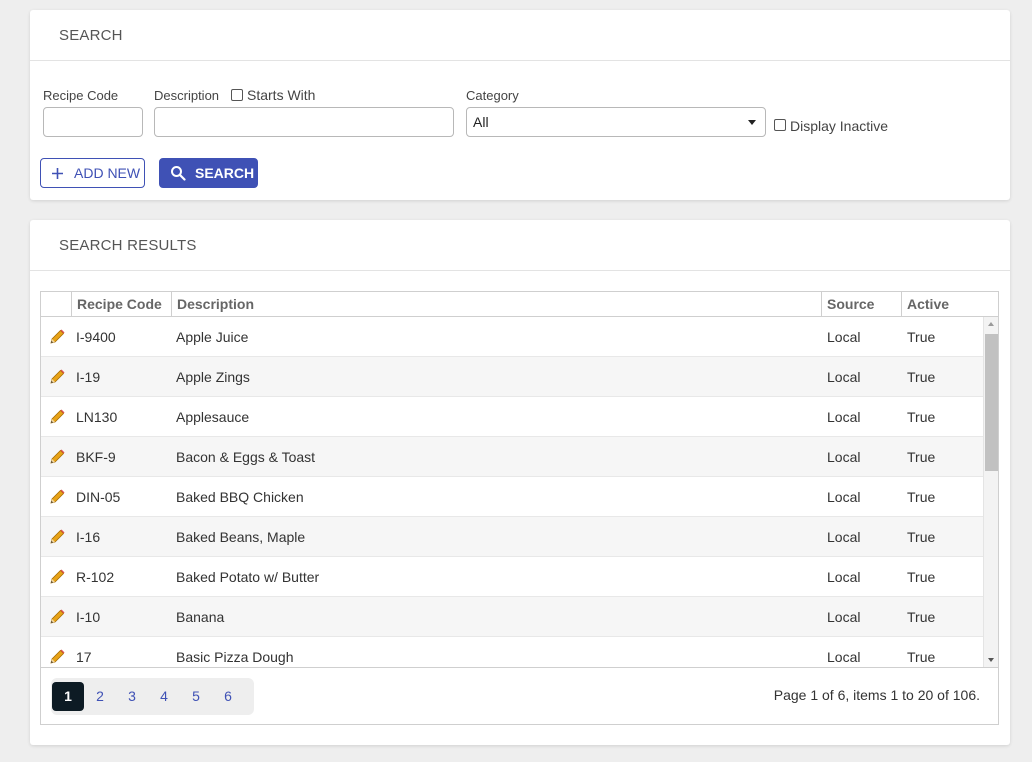  Describe the element at coordinates (512, 652) in the screenshot. I see `table-row: 17 Basic Pizza Dough Local True` at that location.